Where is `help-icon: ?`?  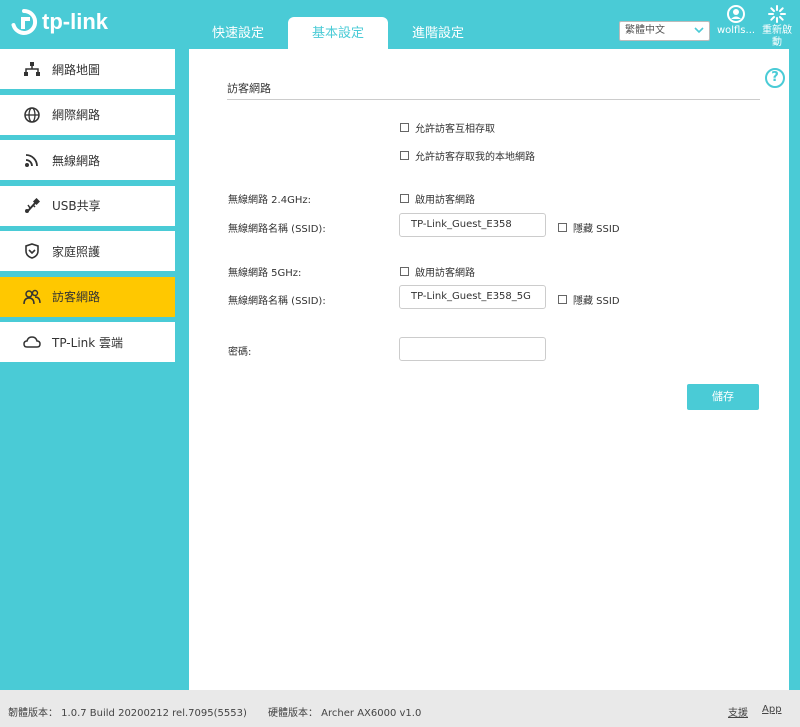 help-icon: ? is located at coordinates (775, 78).